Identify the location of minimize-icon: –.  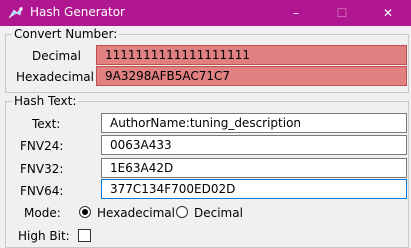
(296, 13).